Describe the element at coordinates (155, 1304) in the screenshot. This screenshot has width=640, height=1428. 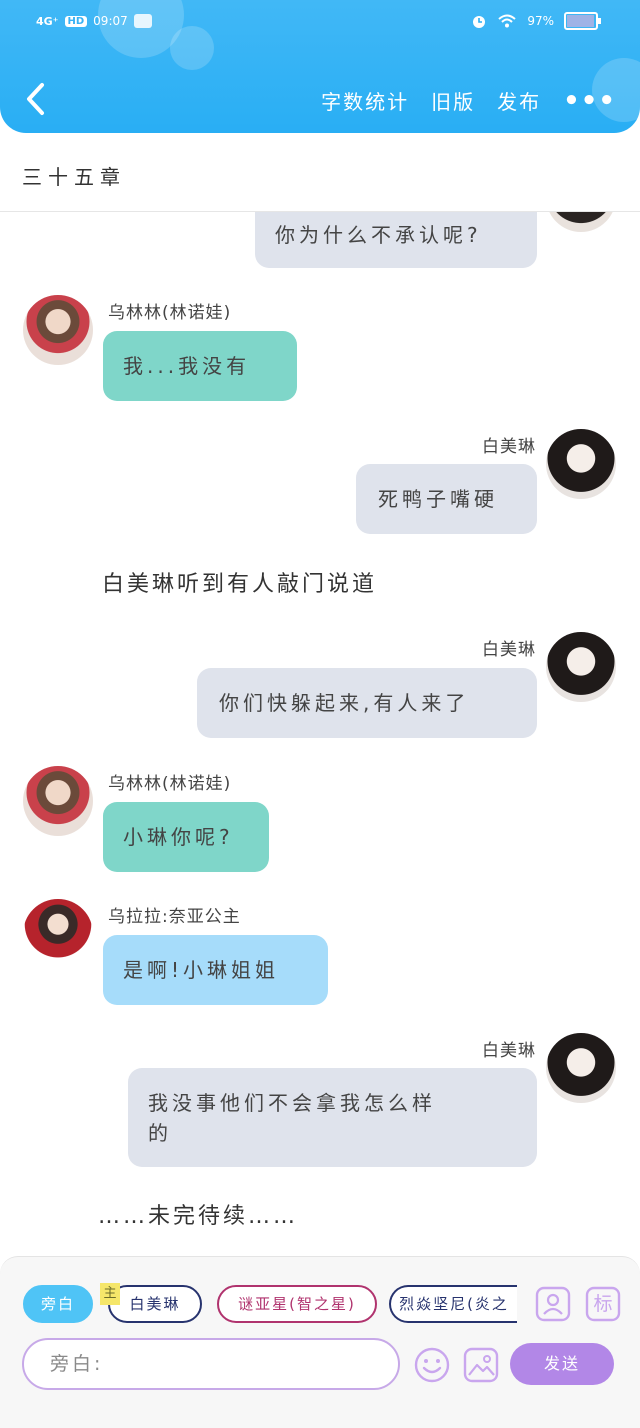
I see `role-chip: 白美琳` at that location.